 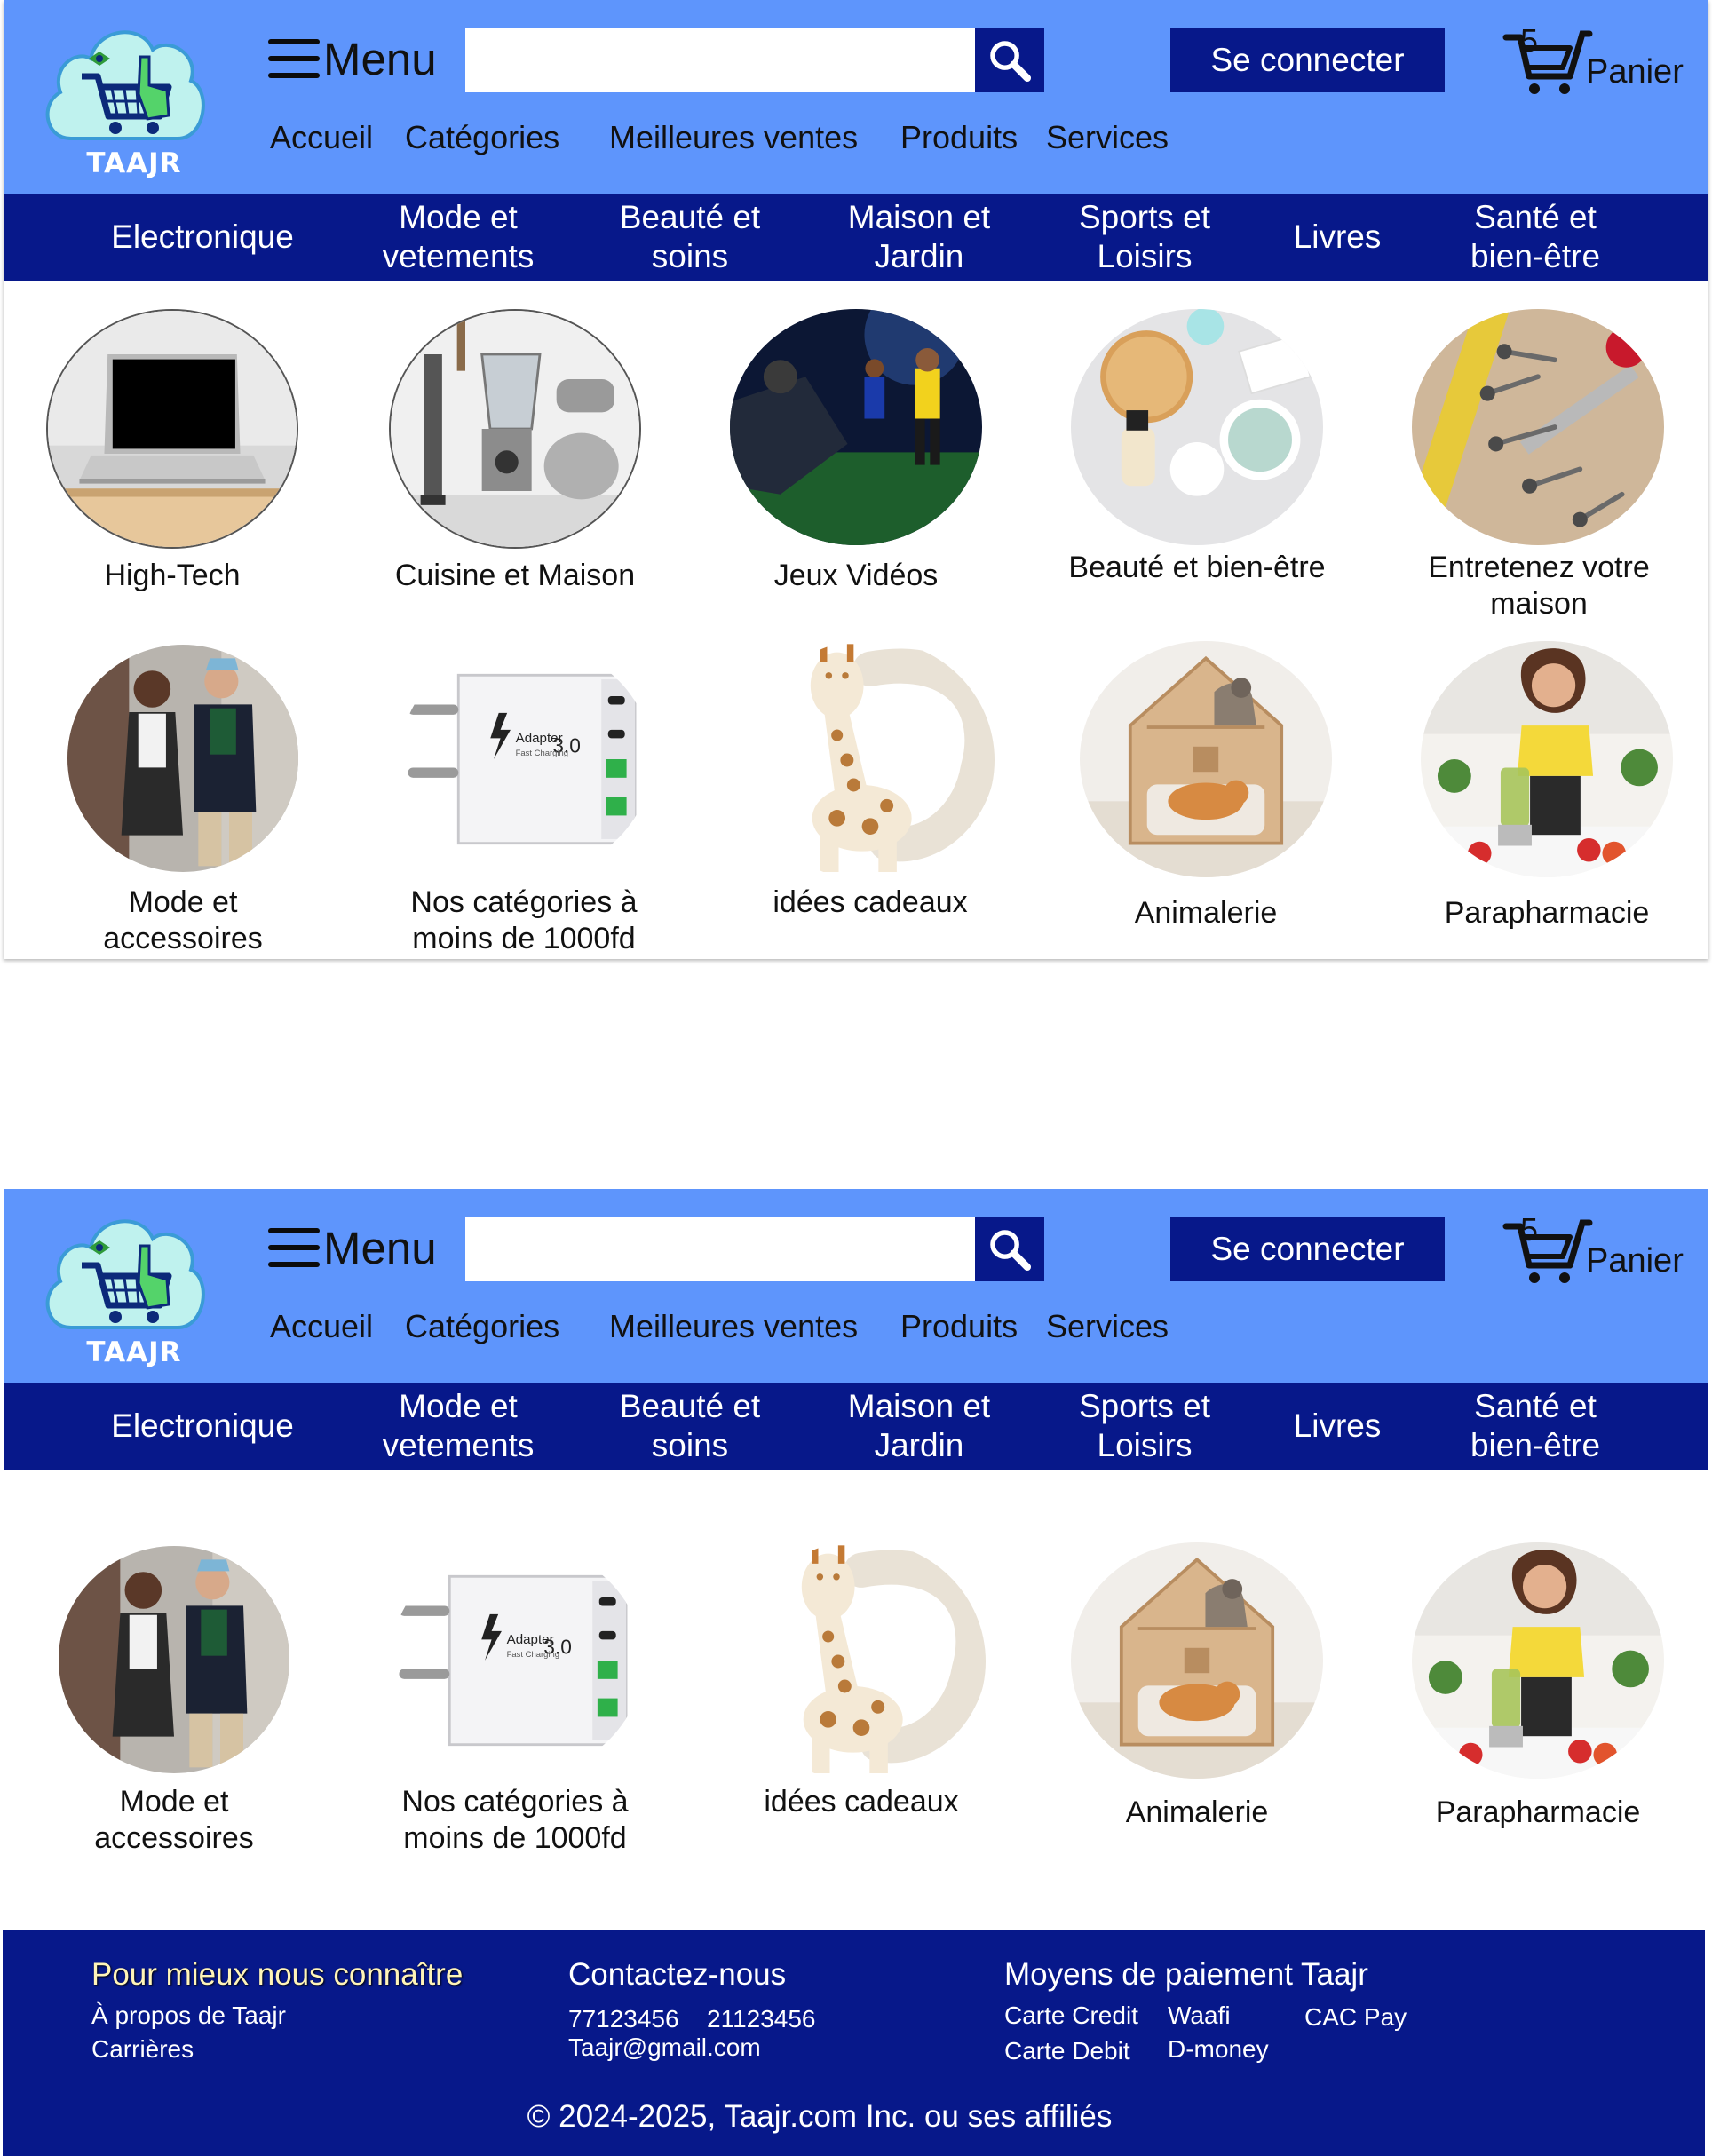 What do you see at coordinates (1197, 568) in the screenshot?
I see `category-label-beaute-bien-etre: Beauté et bien-être` at bounding box center [1197, 568].